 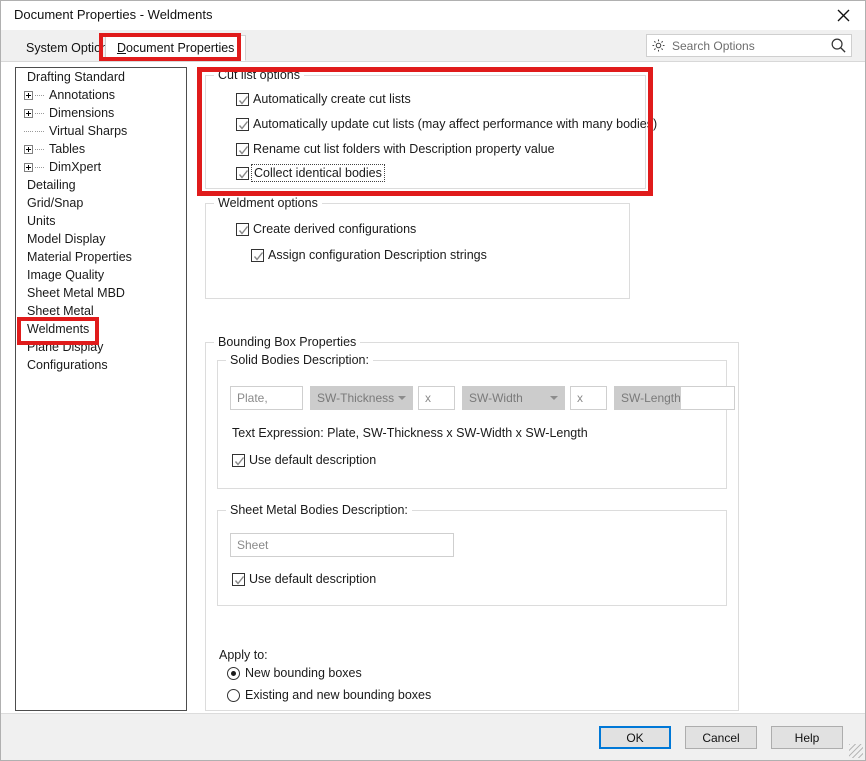 I want to click on tab-document-properties: Document Properties, so click(x=176, y=48).